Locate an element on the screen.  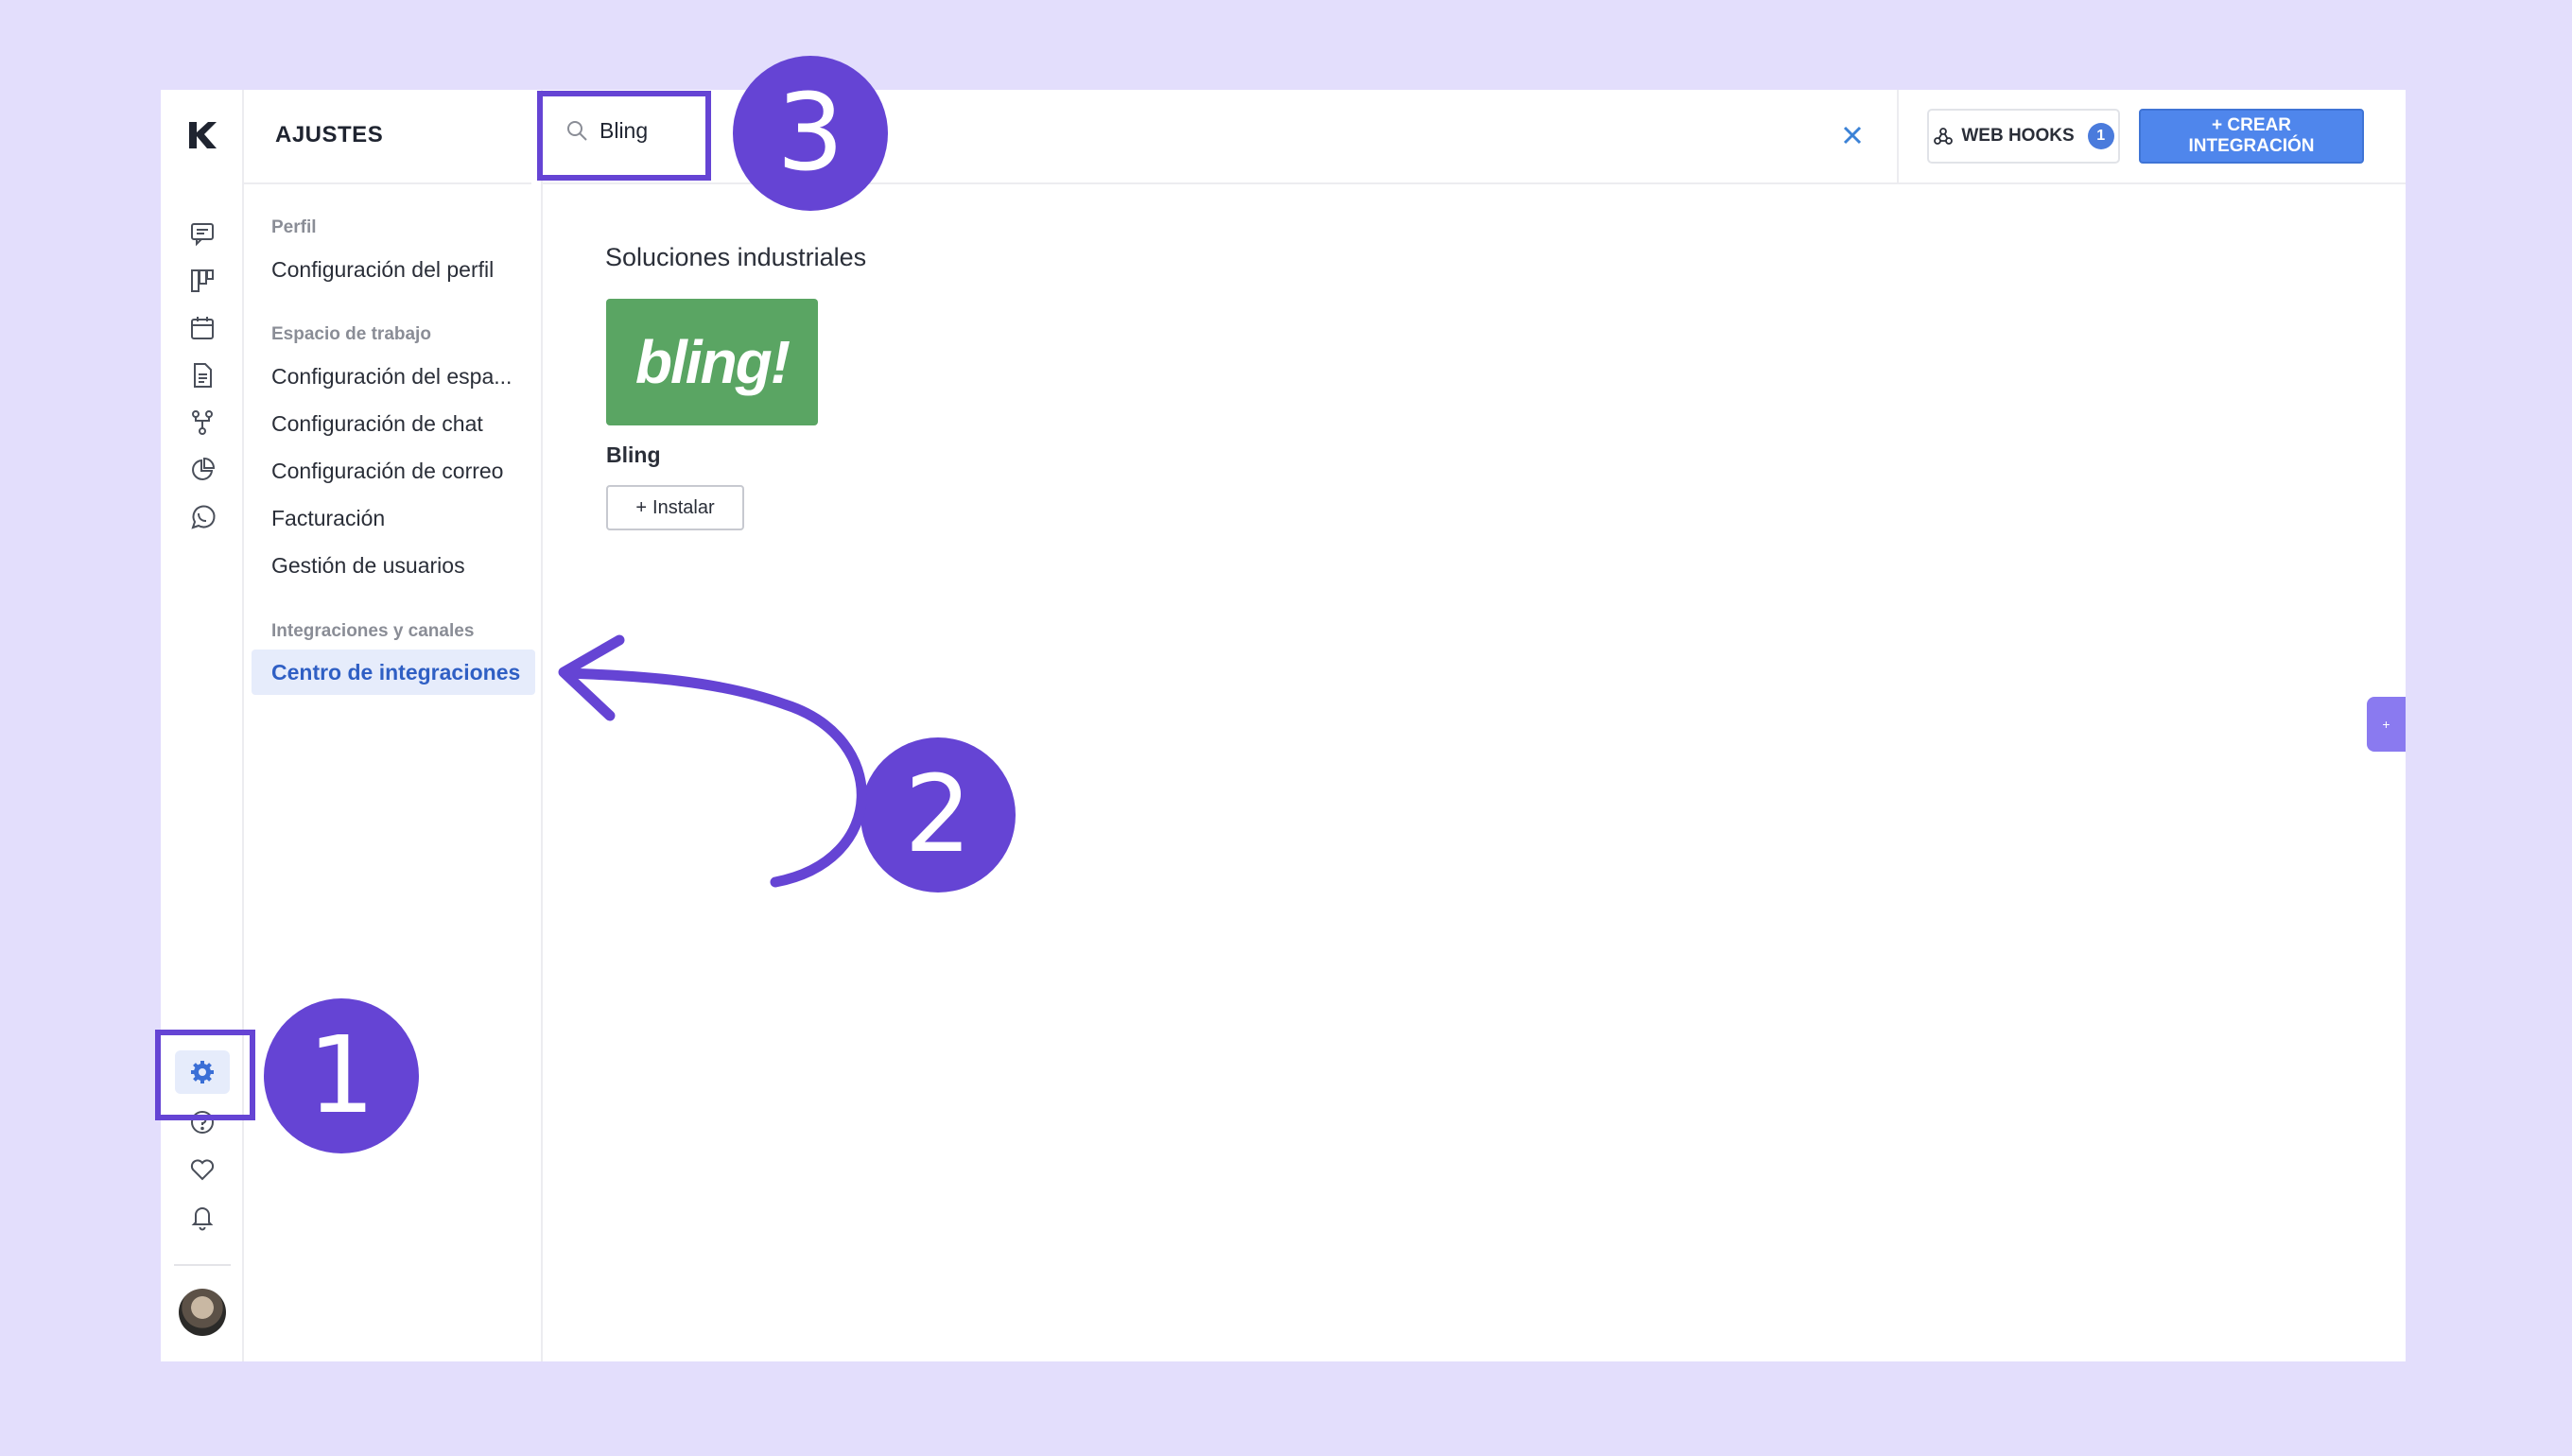
nav-item-chat-settings: Configuración de chat is located at coordinates (377, 424).